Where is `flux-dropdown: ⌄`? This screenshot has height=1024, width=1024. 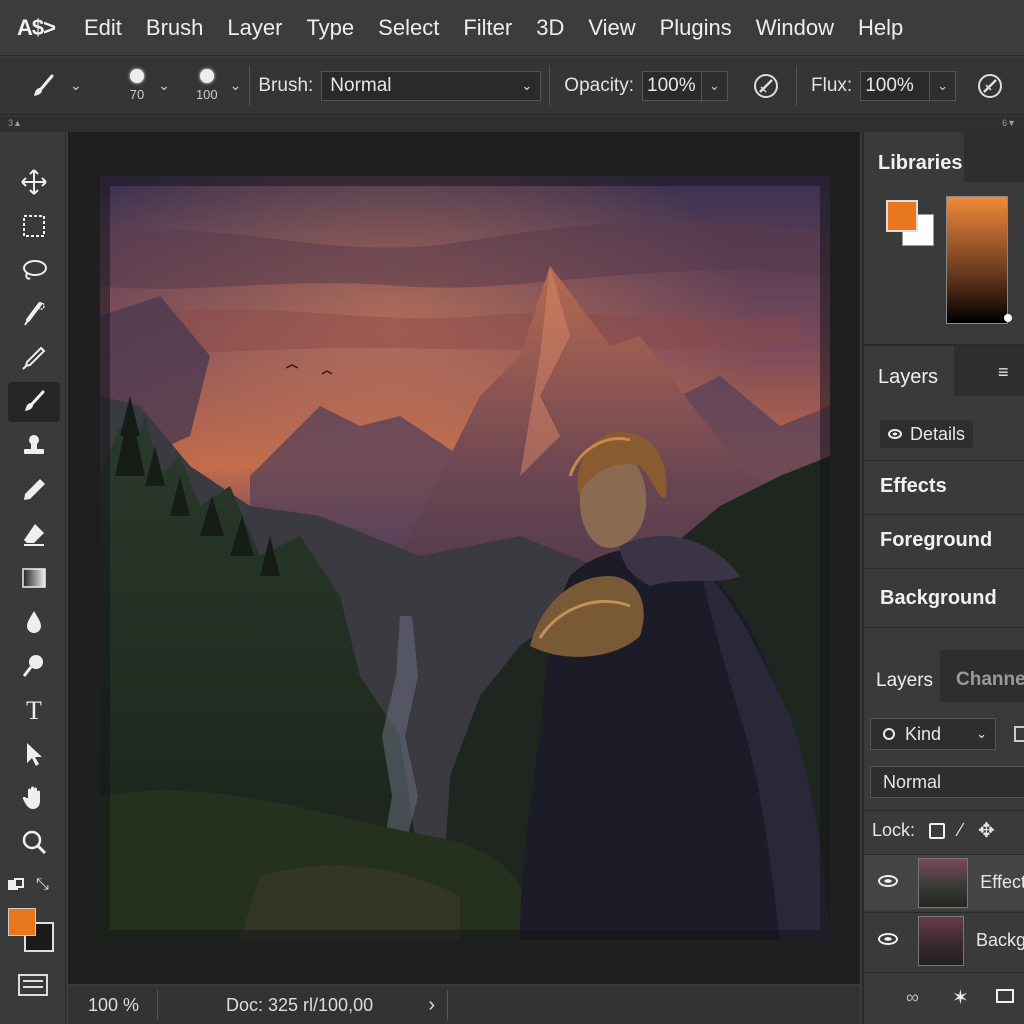 flux-dropdown: ⌄ is located at coordinates (943, 85).